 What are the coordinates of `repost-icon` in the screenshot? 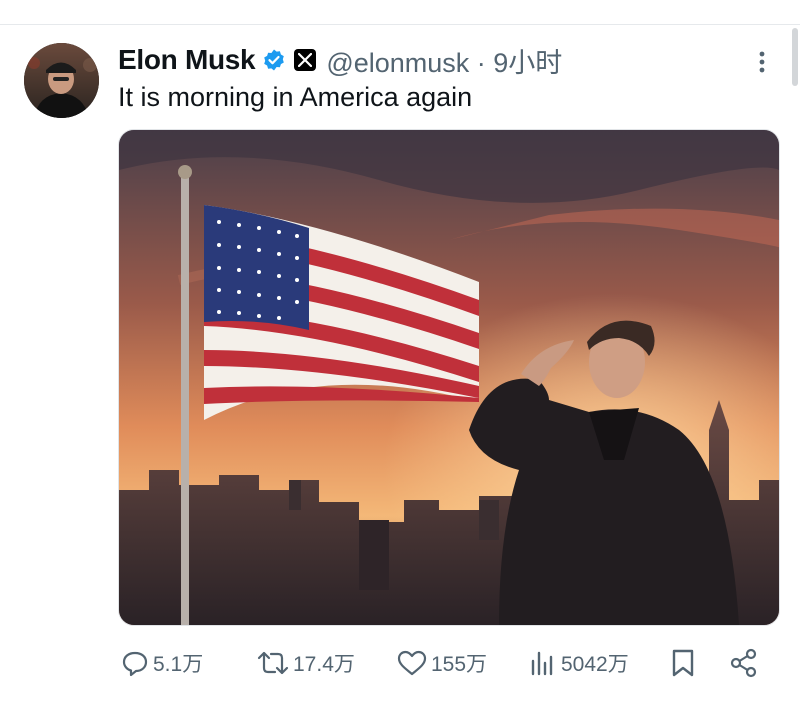 It's located at (273, 663).